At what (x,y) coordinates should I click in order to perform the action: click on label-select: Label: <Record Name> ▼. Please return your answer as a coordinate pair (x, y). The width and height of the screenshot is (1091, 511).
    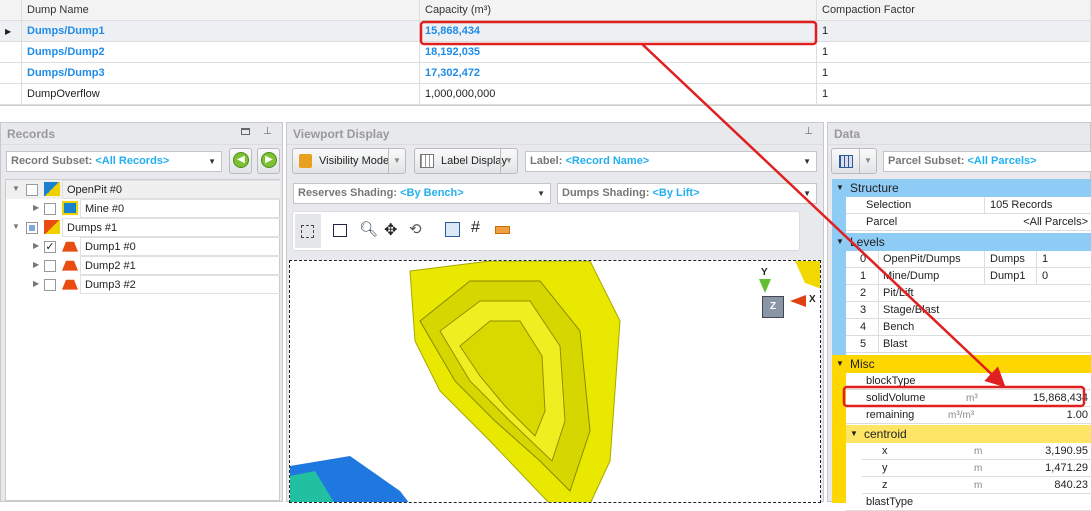
    Looking at the image, I should click on (671, 161).